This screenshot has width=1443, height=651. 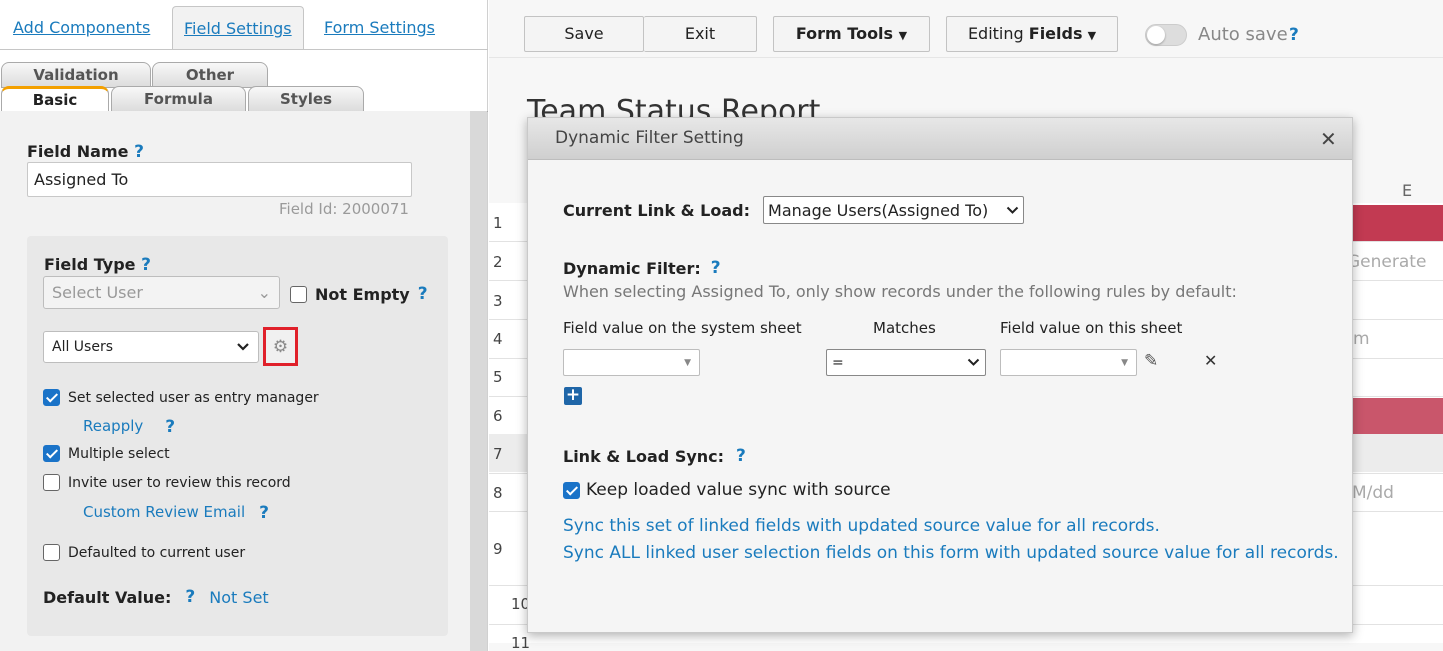 What do you see at coordinates (498, 377) in the screenshot?
I see `row-number: 5` at bounding box center [498, 377].